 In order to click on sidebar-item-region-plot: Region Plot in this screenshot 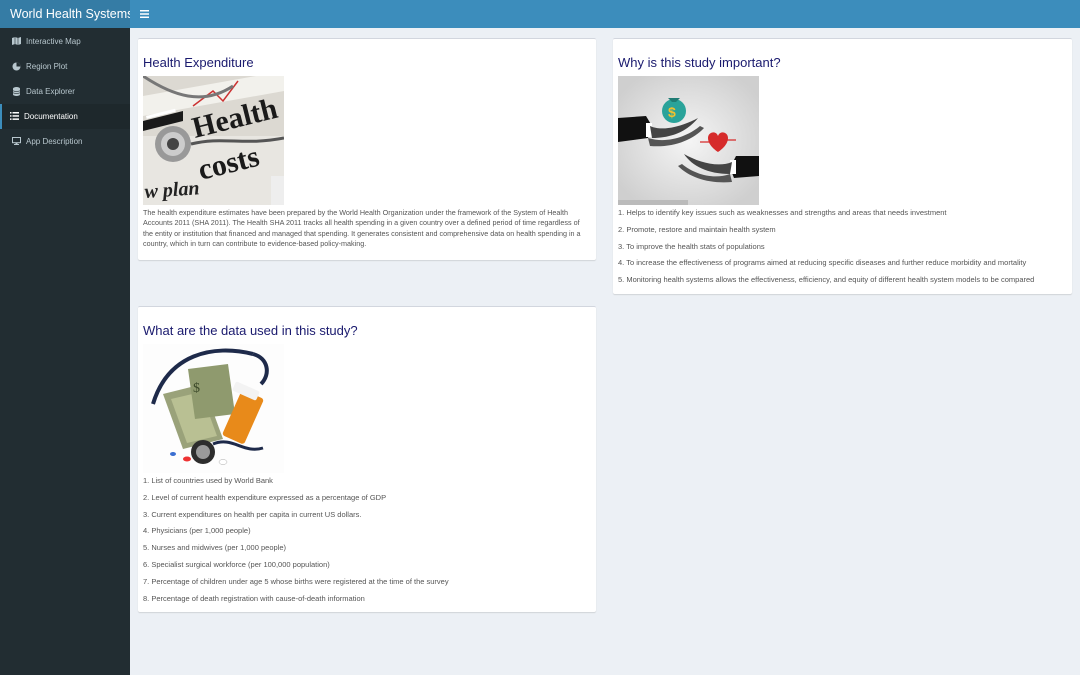, I will do `click(65, 66)`.